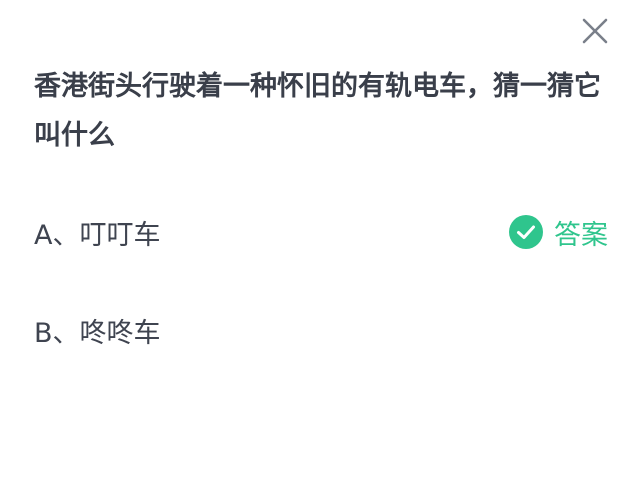  I want to click on option-a: A、叮叮车 答案, so click(324, 232).